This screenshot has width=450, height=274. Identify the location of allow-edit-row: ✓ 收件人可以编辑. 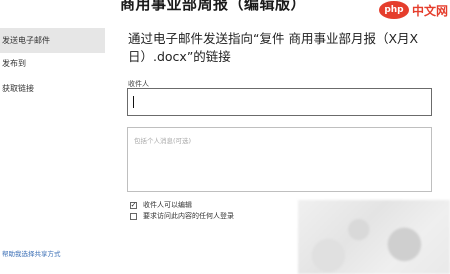
(161, 205).